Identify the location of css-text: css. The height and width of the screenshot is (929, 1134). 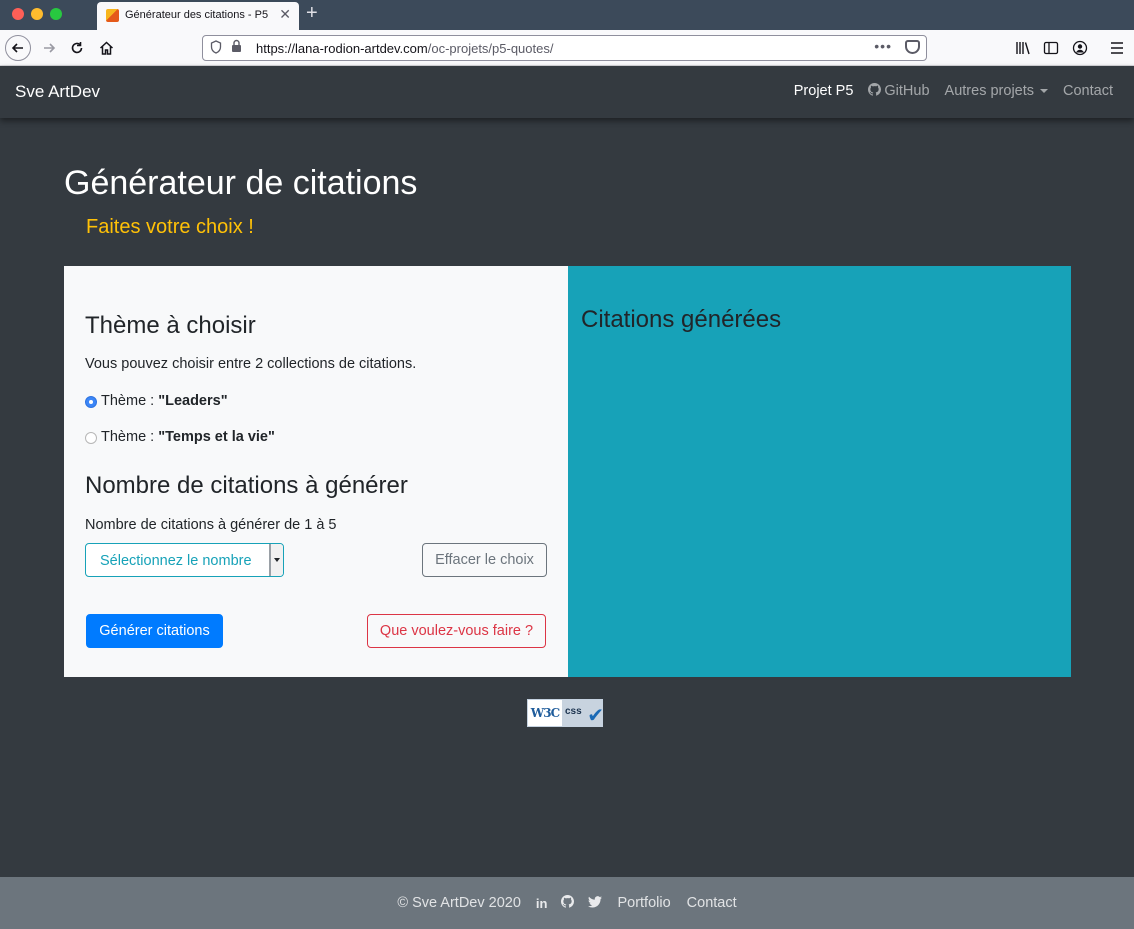
(573, 711).